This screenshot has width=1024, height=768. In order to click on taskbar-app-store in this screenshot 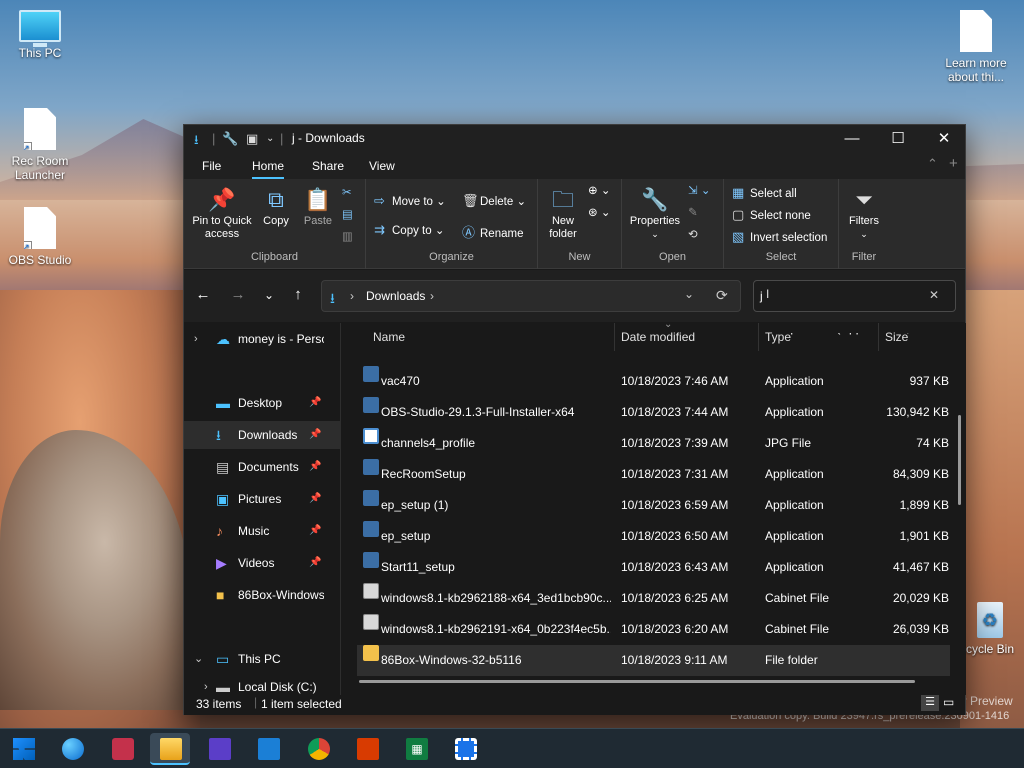, I will do `click(268, 749)`.